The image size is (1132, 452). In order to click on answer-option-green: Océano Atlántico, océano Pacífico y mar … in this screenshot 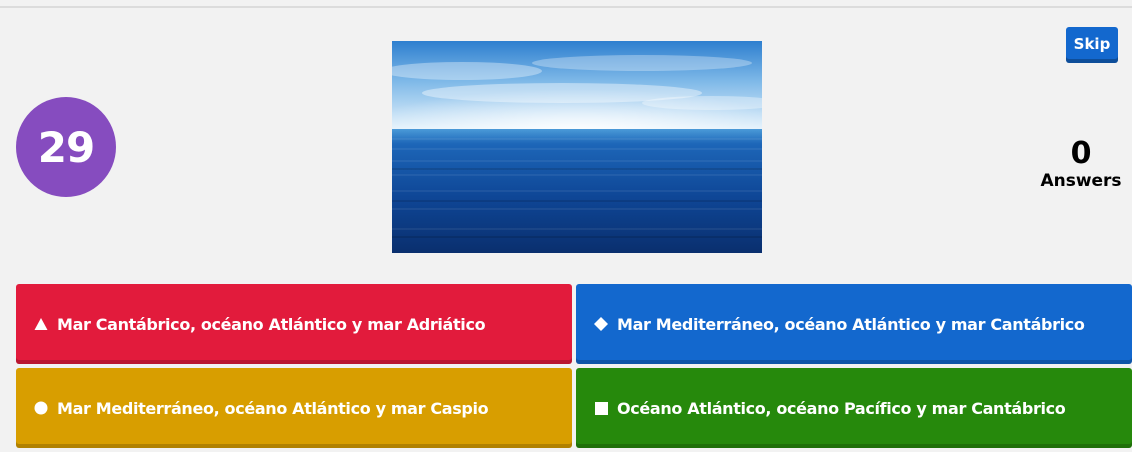, I will do `click(854, 408)`.